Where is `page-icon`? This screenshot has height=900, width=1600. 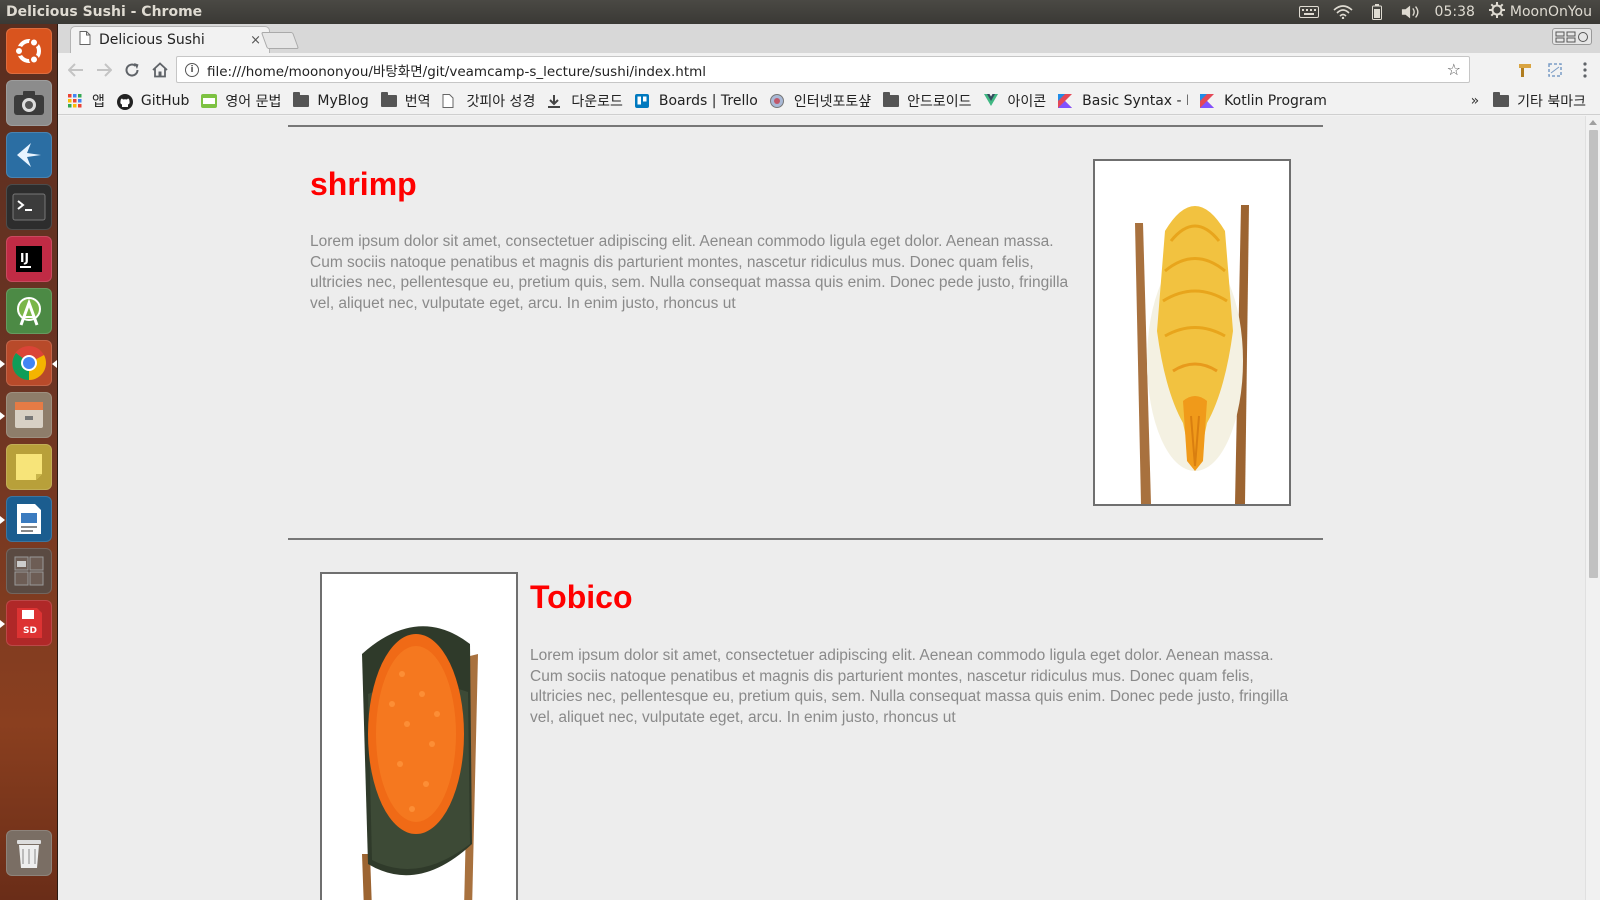
page-icon is located at coordinates (450, 100).